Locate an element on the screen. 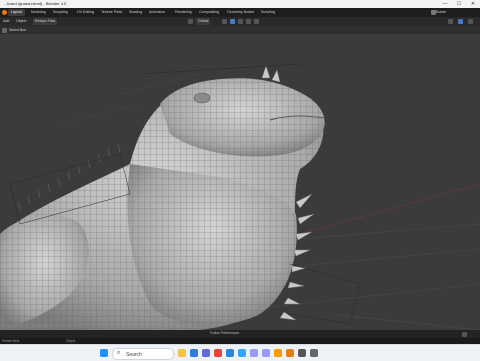 This screenshot has height=361, width=480. view-object-types-icon is located at coordinates (450, 21).